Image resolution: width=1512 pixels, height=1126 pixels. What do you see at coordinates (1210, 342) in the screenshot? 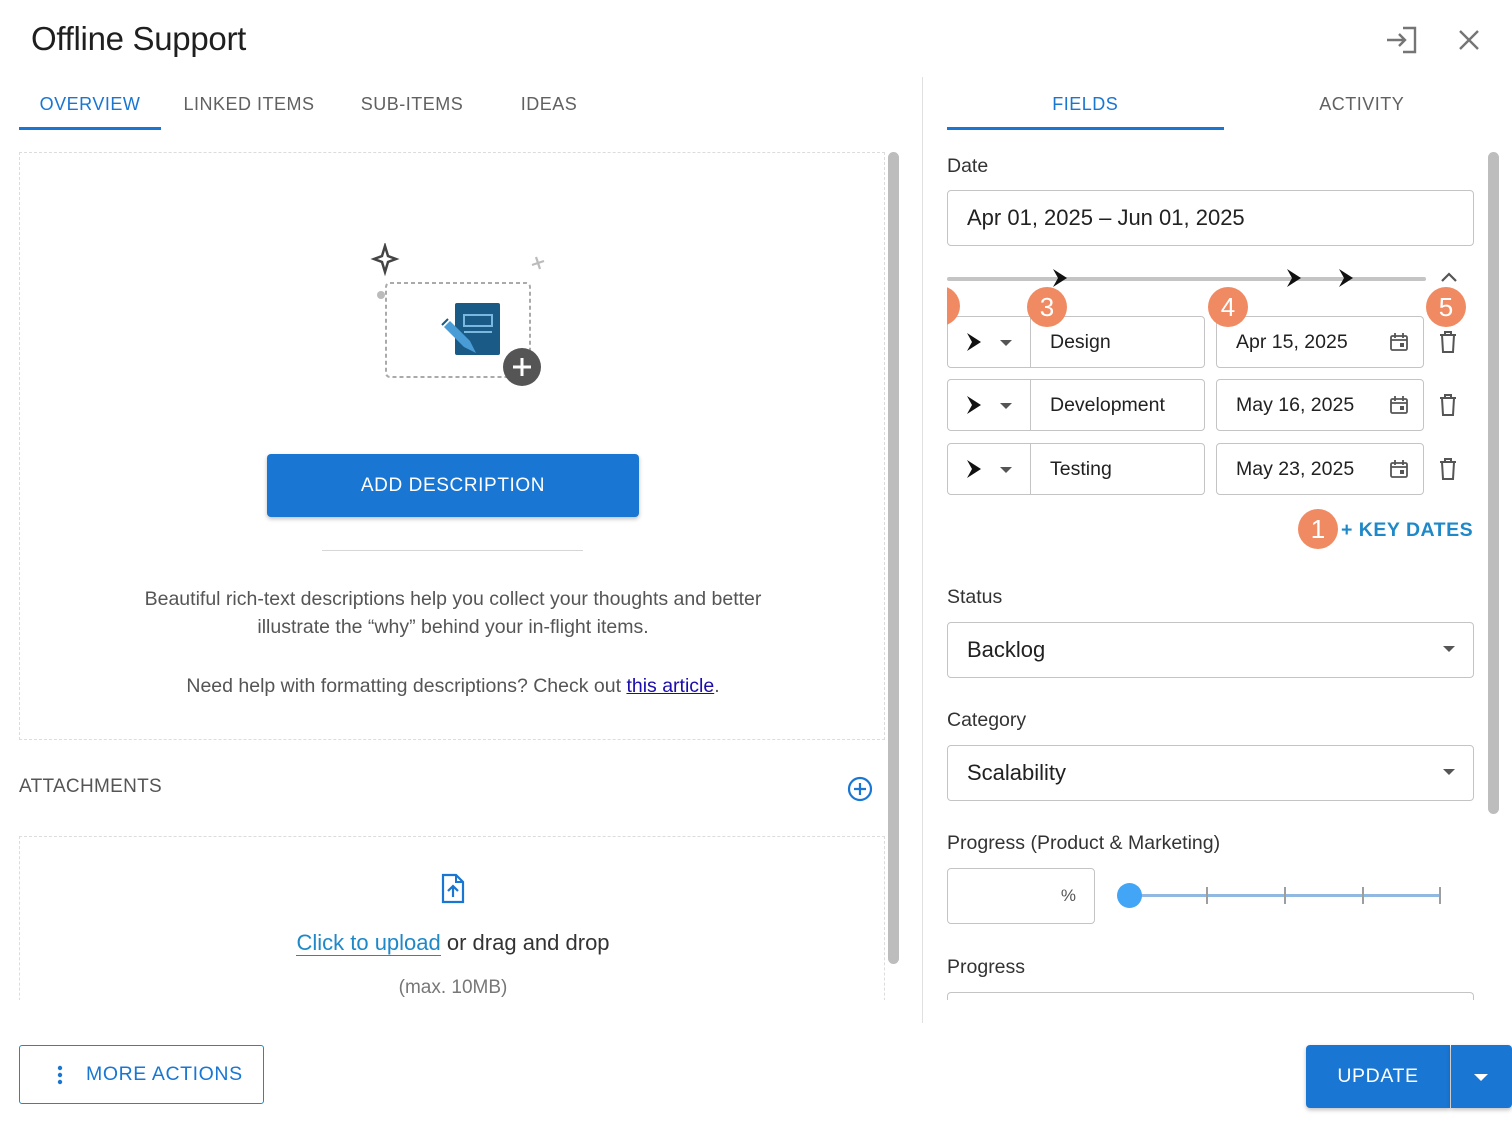
I see `key-date-row: Design Apr 15, 2025` at bounding box center [1210, 342].